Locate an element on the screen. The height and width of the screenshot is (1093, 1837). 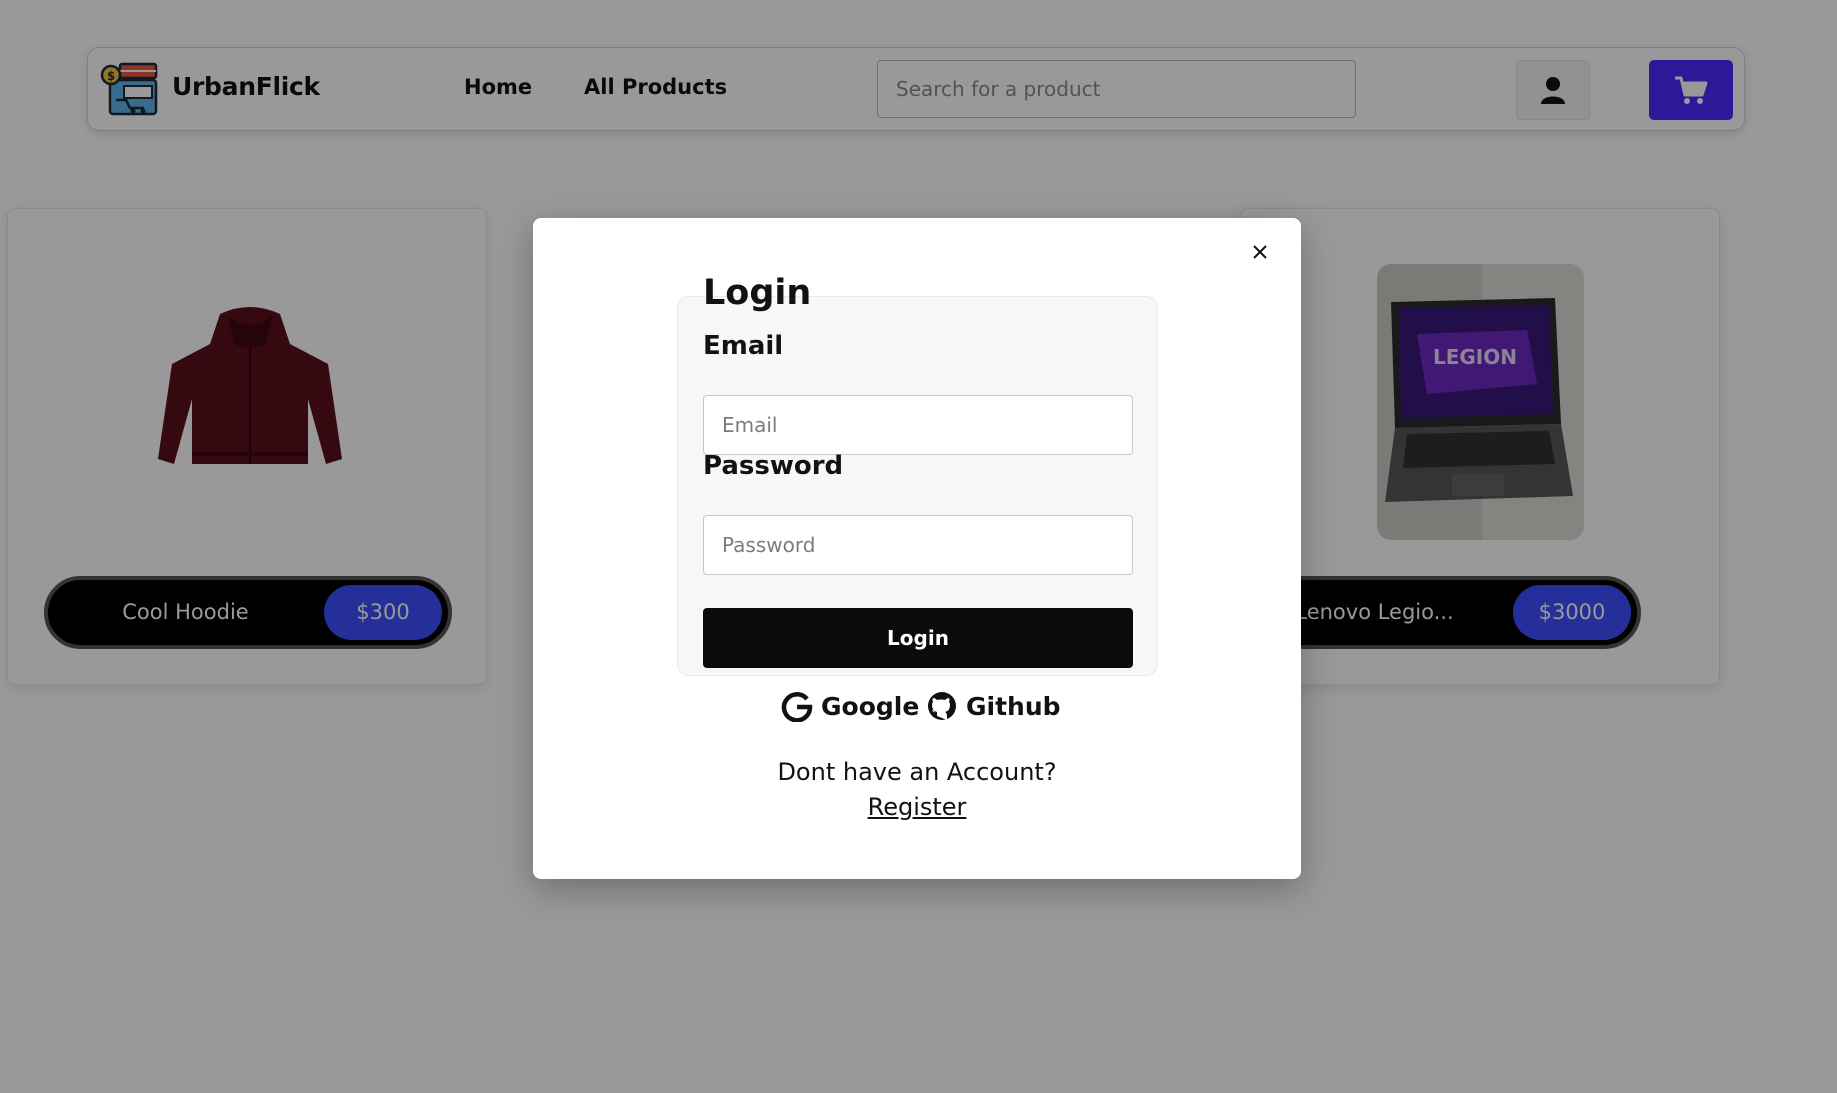
email-label: Email is located at coordinates (743, 346).